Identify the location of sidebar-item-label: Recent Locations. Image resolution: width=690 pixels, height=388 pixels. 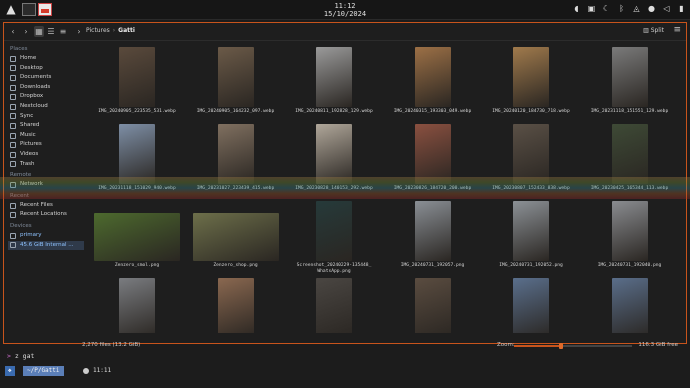
(43, 214).